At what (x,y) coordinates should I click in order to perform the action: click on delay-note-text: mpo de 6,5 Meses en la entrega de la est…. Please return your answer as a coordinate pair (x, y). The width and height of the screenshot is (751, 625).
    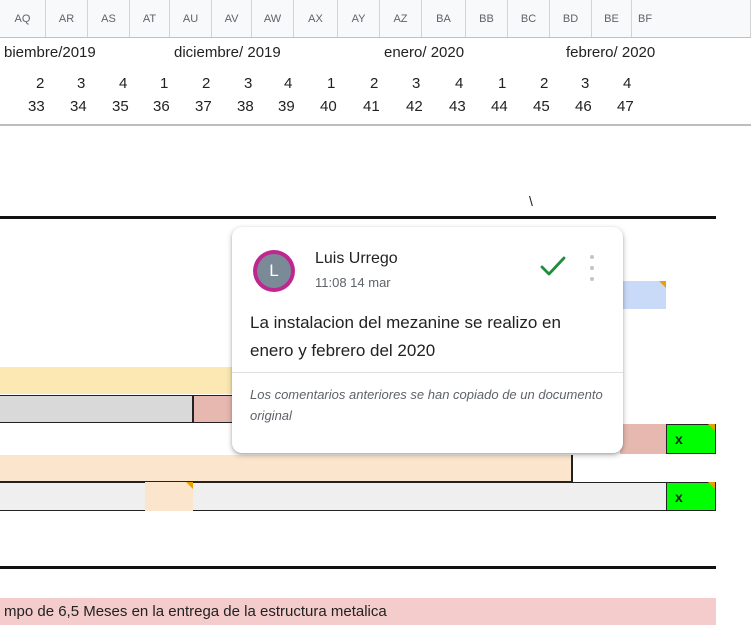
    Looking at the image, I should click on (195, 611).